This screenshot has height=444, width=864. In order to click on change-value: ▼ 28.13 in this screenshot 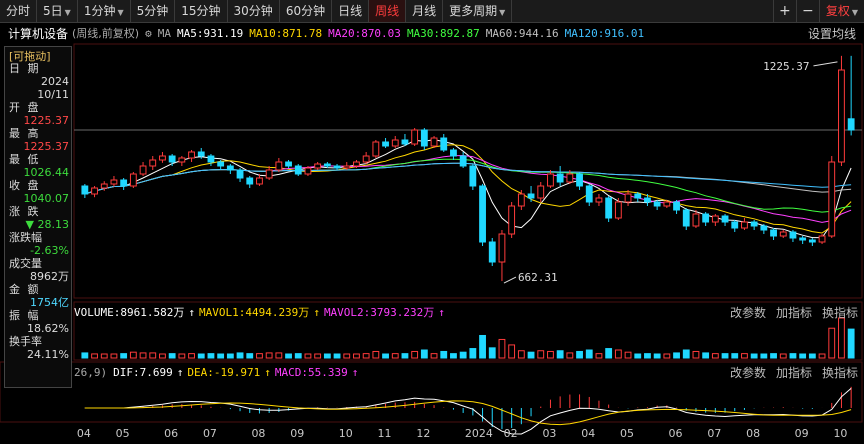, I will do `click(47, 224)`.